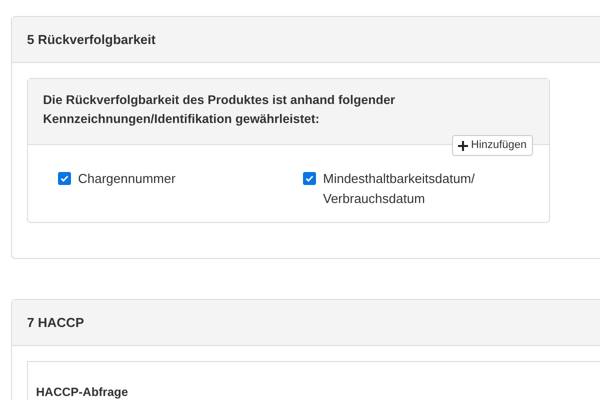 This screenshot has width=600, height=400. What do you see at coordinates (399, 189) in the screenshot?
I see `option-label: Mindesthaltbarkeitsdatum/ Verbrauchsdatum` at bounding box center [399, 189].